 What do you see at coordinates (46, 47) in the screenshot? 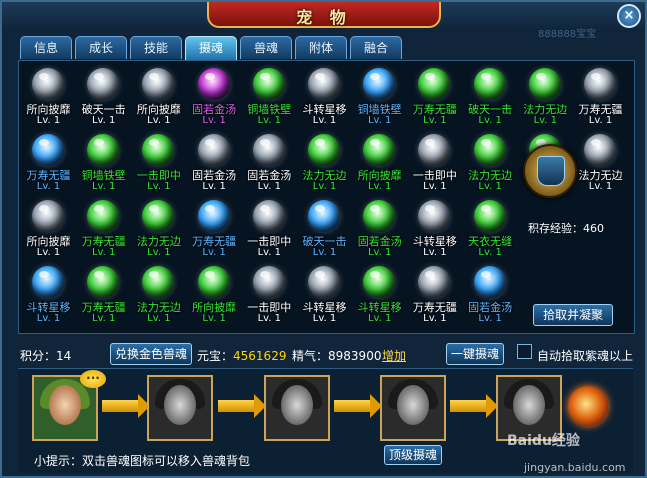
I see `tab-info: 信息` at bounding box center [46, 47].